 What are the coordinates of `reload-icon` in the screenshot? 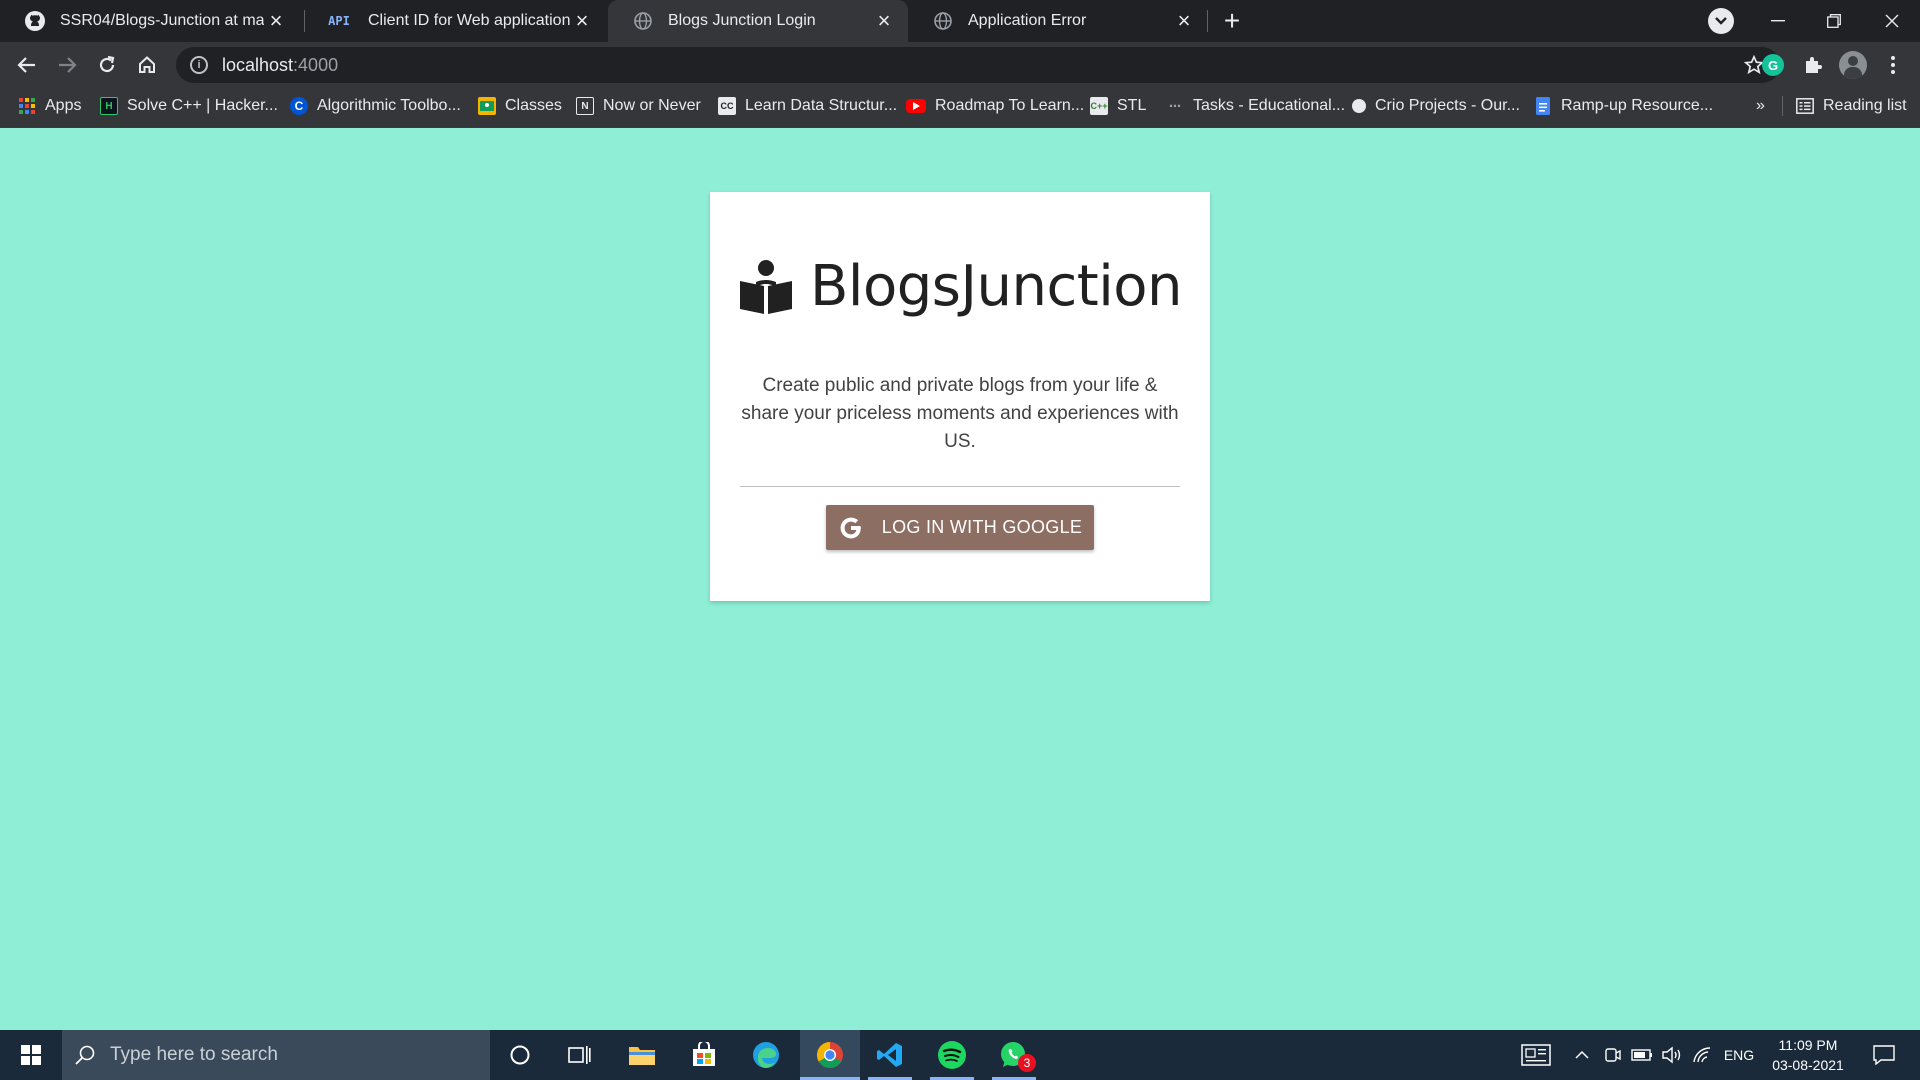 It's located at (107, 64).